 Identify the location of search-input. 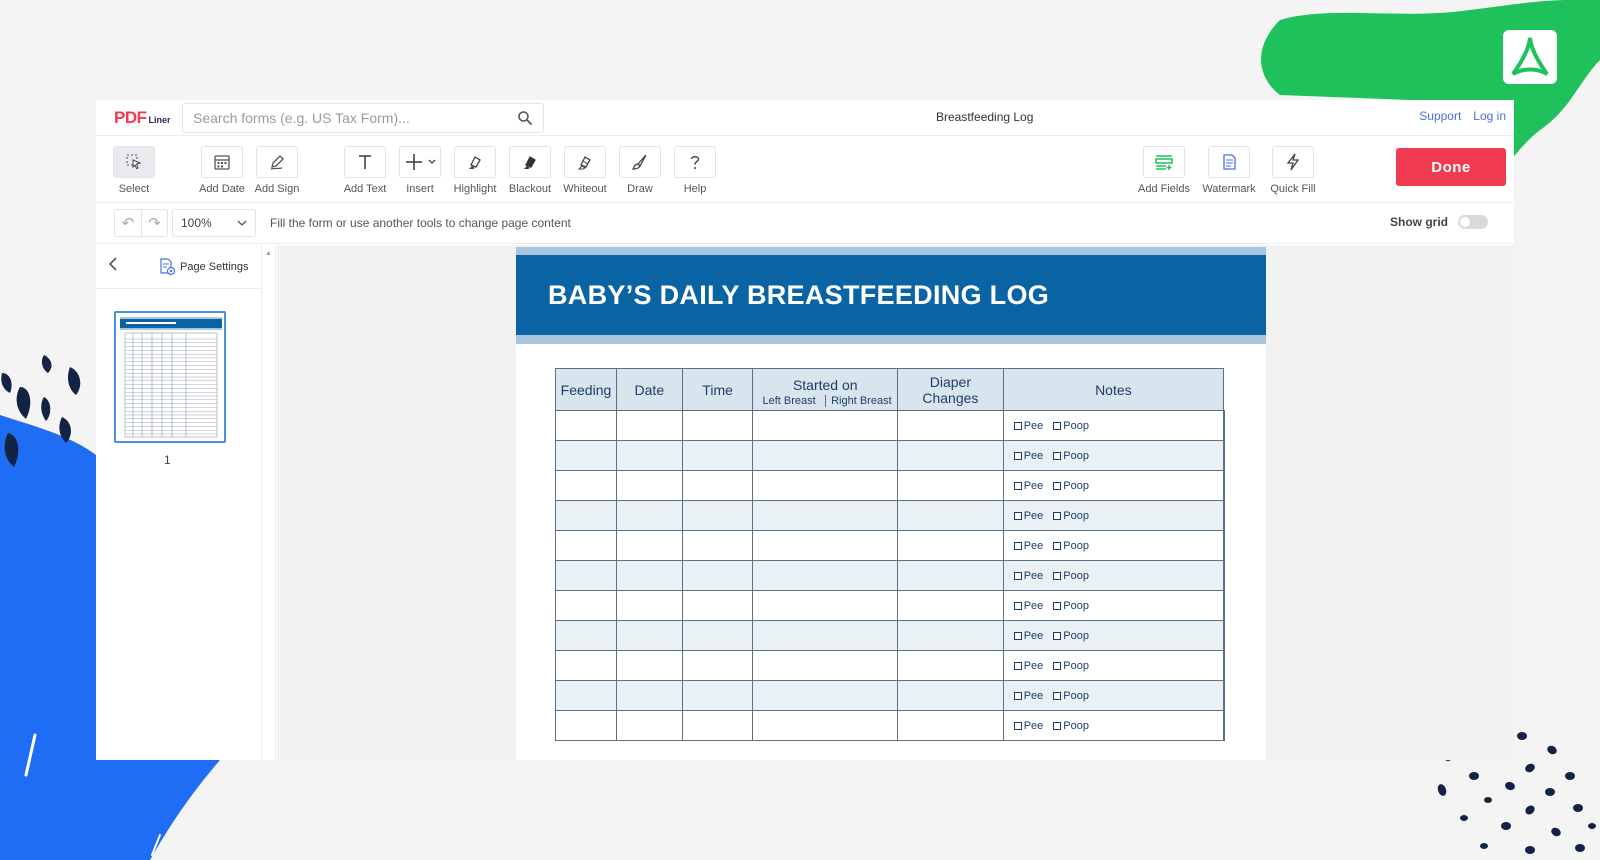
(355, 117).